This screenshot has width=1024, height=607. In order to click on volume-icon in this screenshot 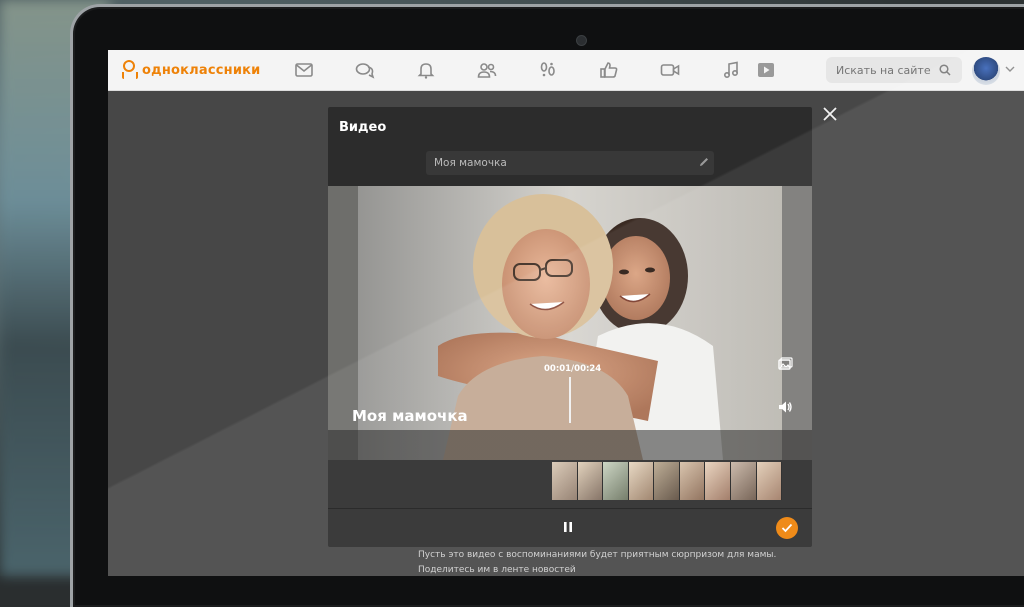, I will do `click(785, 407)`.